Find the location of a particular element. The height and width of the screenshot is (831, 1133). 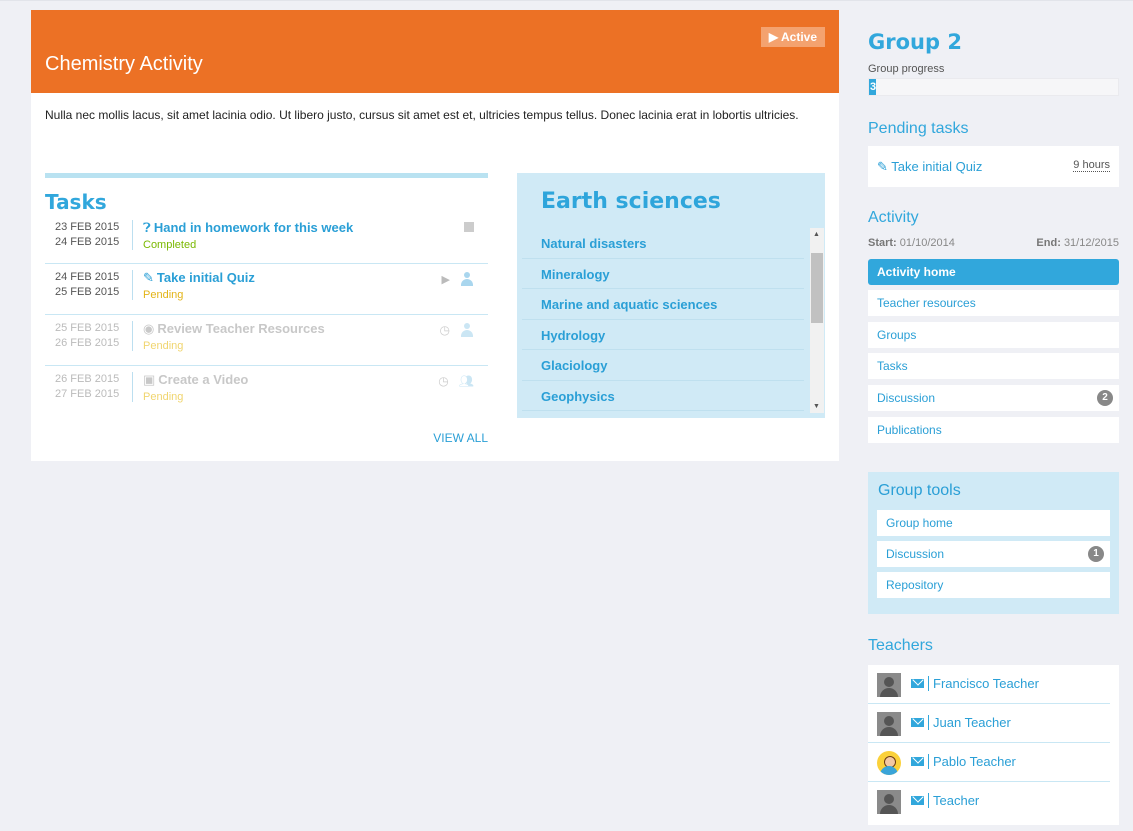

task-end-date: 24 FEB 2015 is located at coordinates (87, 242).